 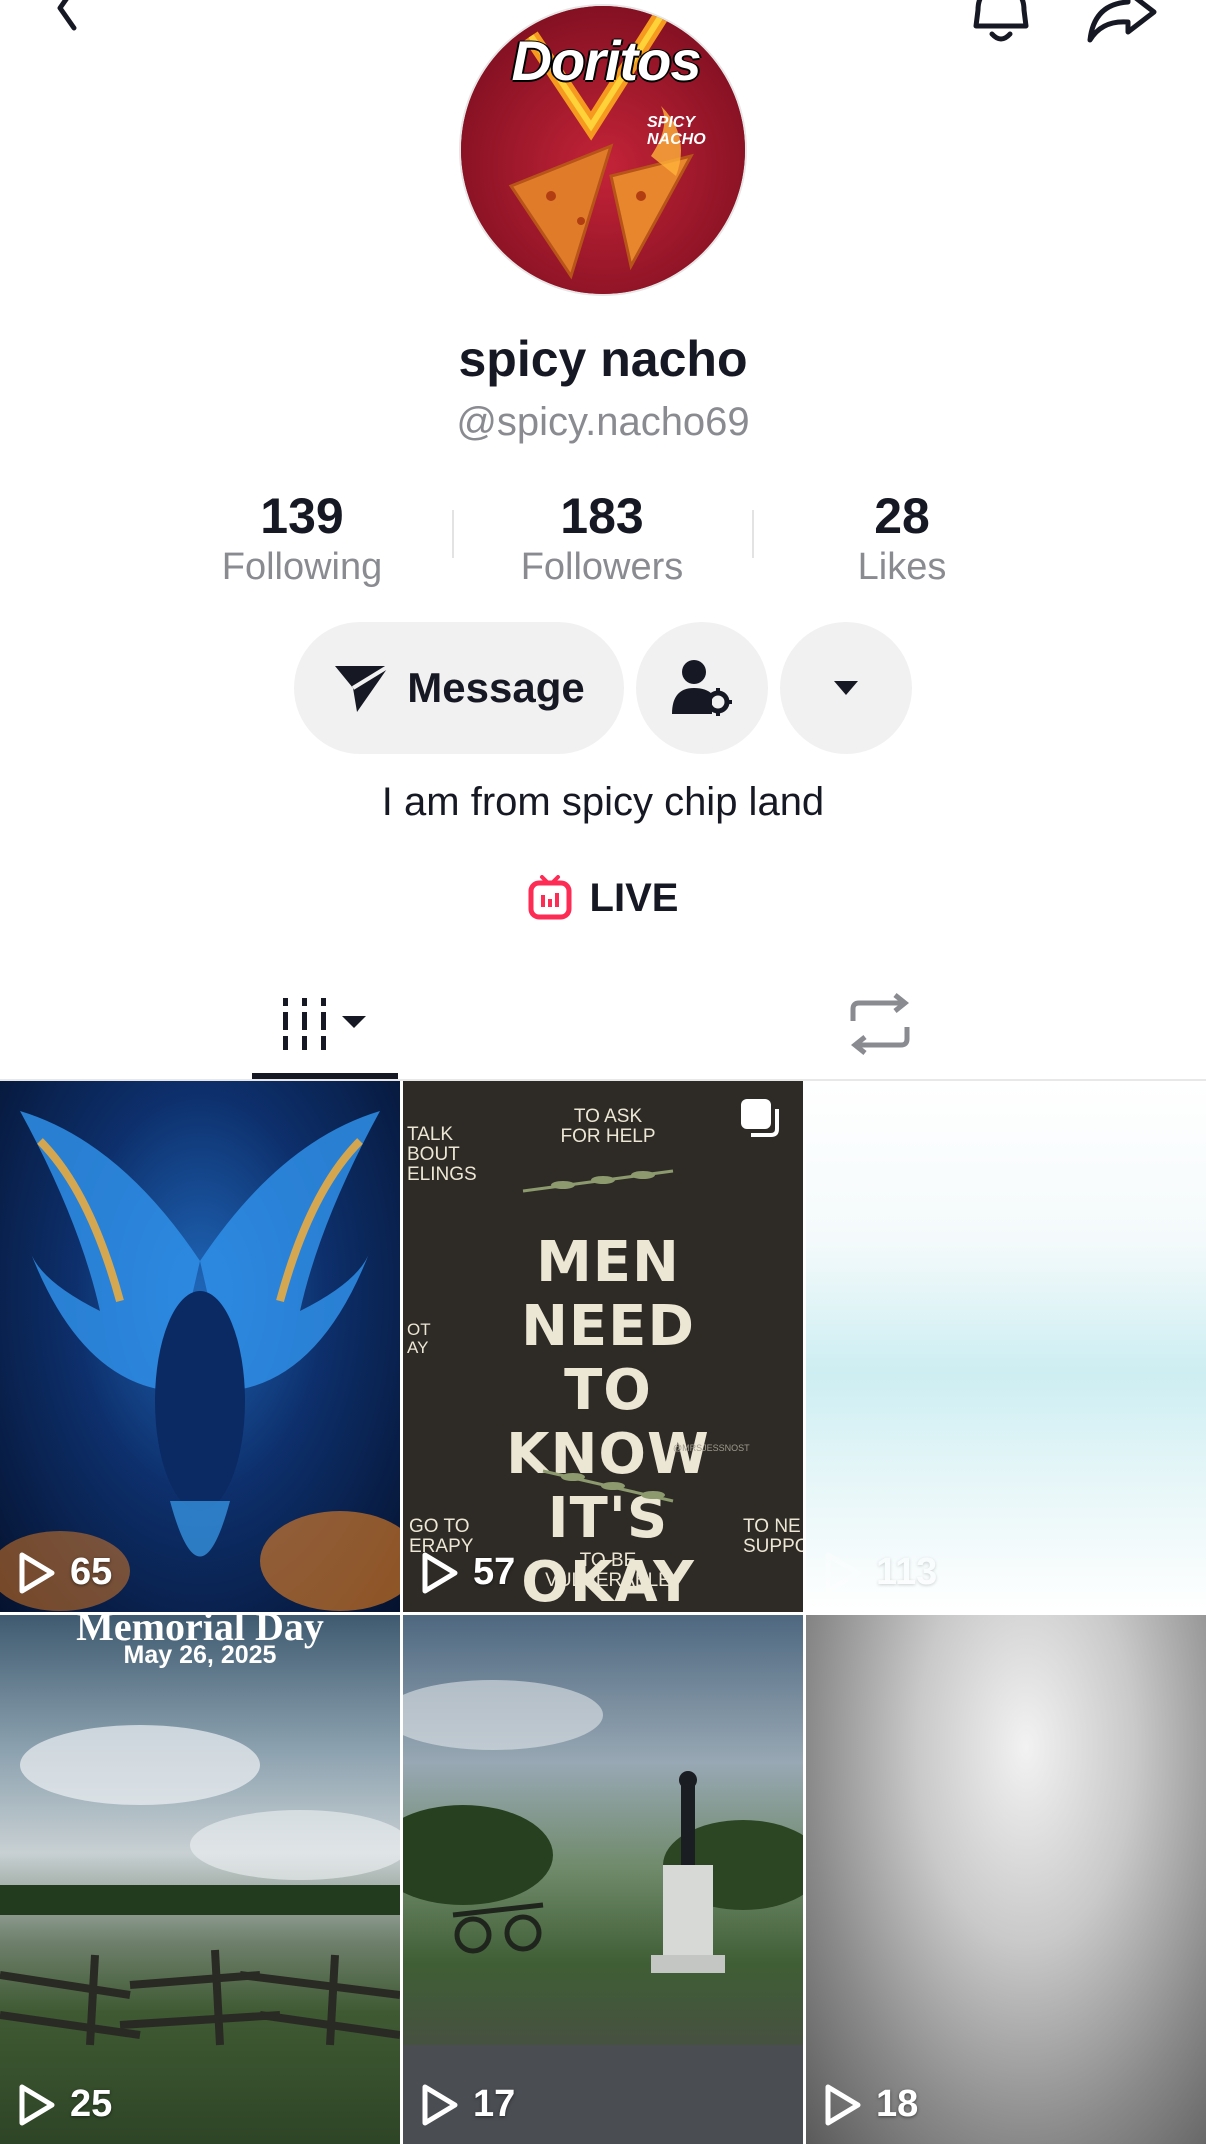 What do you see at coordinates (897, 2104) in the screenshot?
I see `view-count-value: 18` at bounding box center [897, 2104].